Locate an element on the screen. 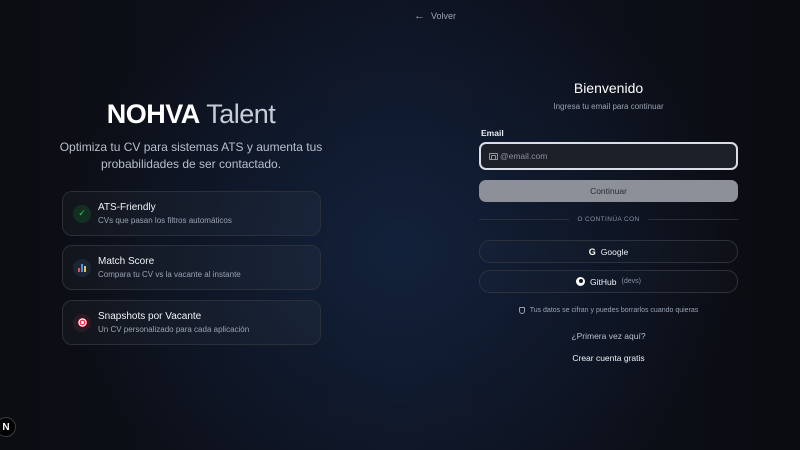 The image size is (800, 450). brand-name-light: Talent is located at coordinates (241, 114).